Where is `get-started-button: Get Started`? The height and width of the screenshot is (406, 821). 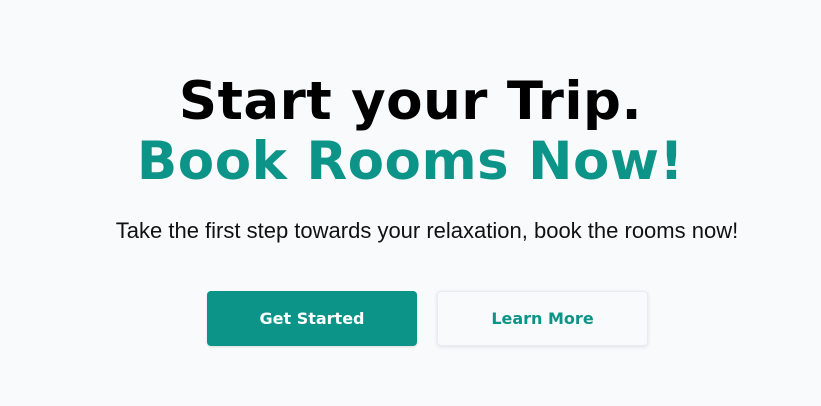 get-started-button: Get Started is located at coordinates (312, 318).